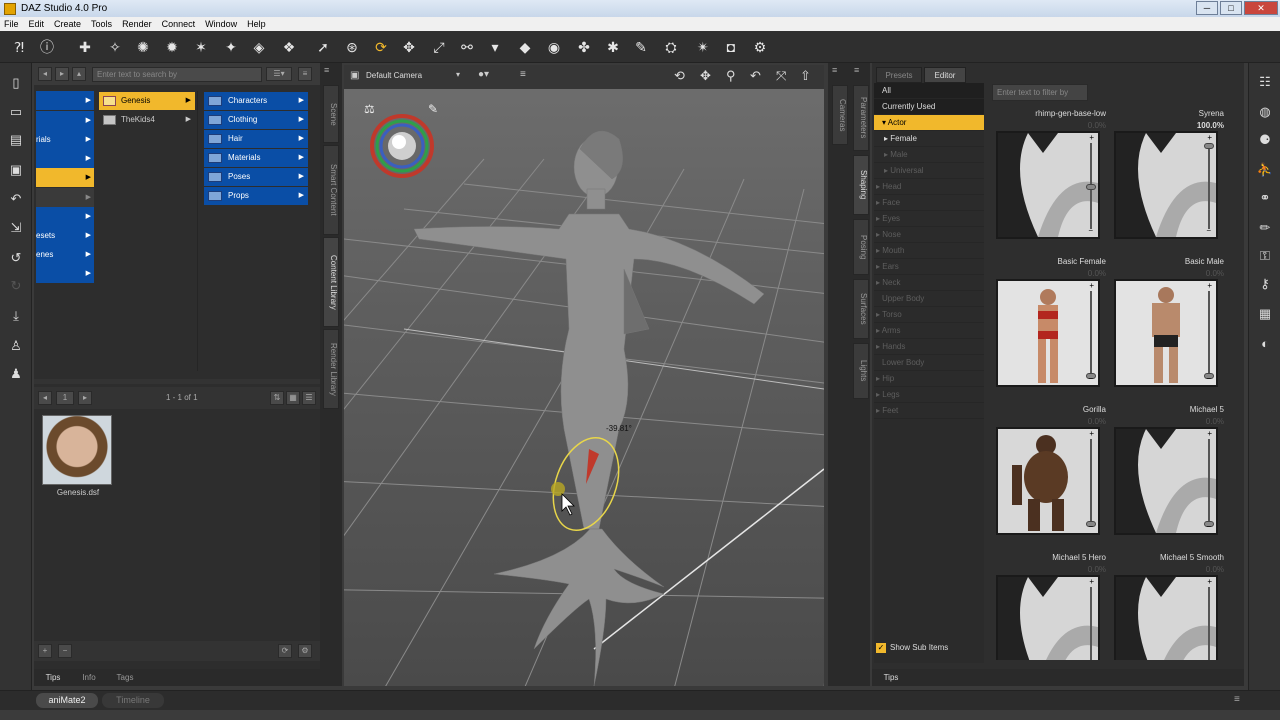 The width and height of the screenshot is (1280, 720). What do you see at coordinates (1265, 344) in the screenshot?
I see `sphere-icon: ◐` at bounding box center [1265, 344].